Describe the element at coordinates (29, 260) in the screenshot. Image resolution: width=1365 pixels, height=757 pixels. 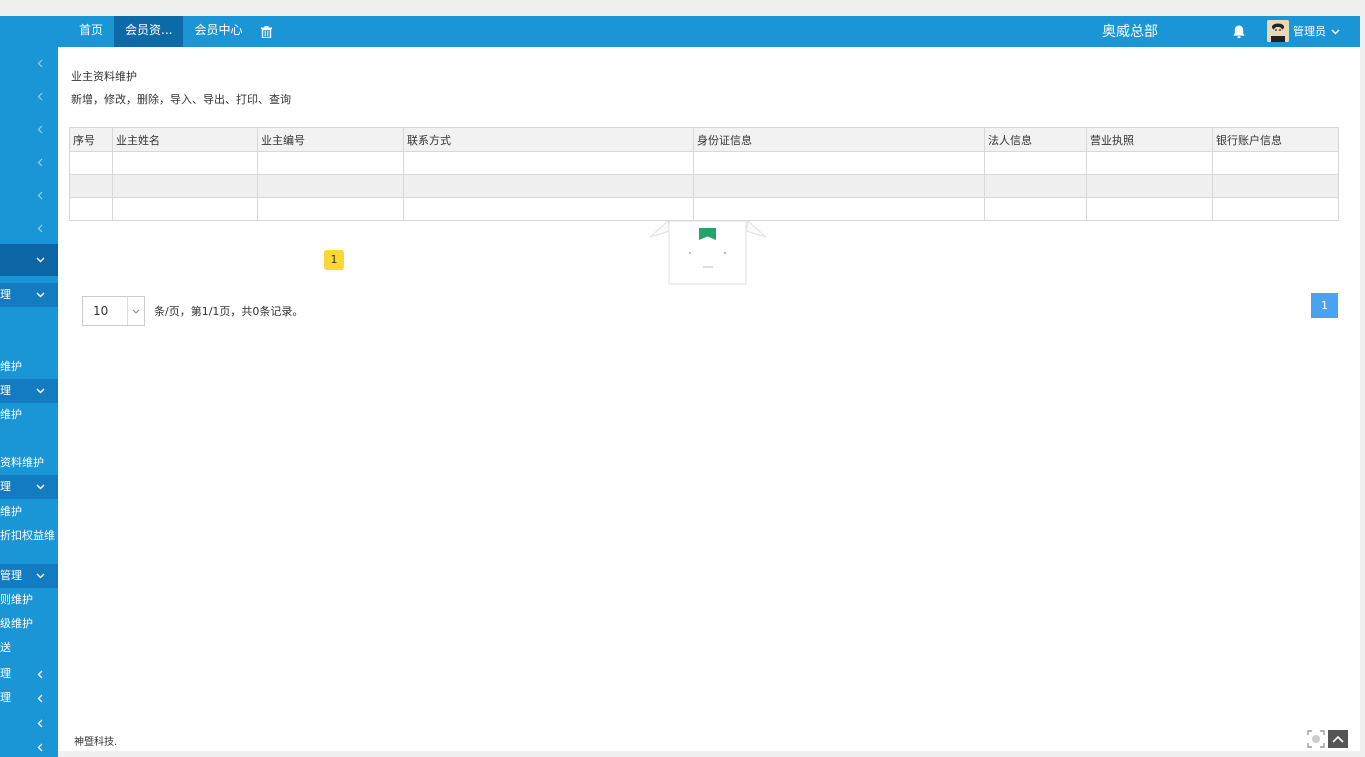
I see `sidebar-item-expanded` at that location.